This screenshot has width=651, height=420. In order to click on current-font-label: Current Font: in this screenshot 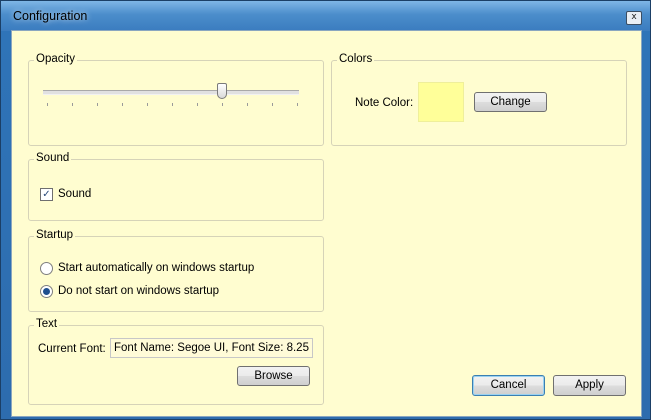, I will do `click(72, 349)`.